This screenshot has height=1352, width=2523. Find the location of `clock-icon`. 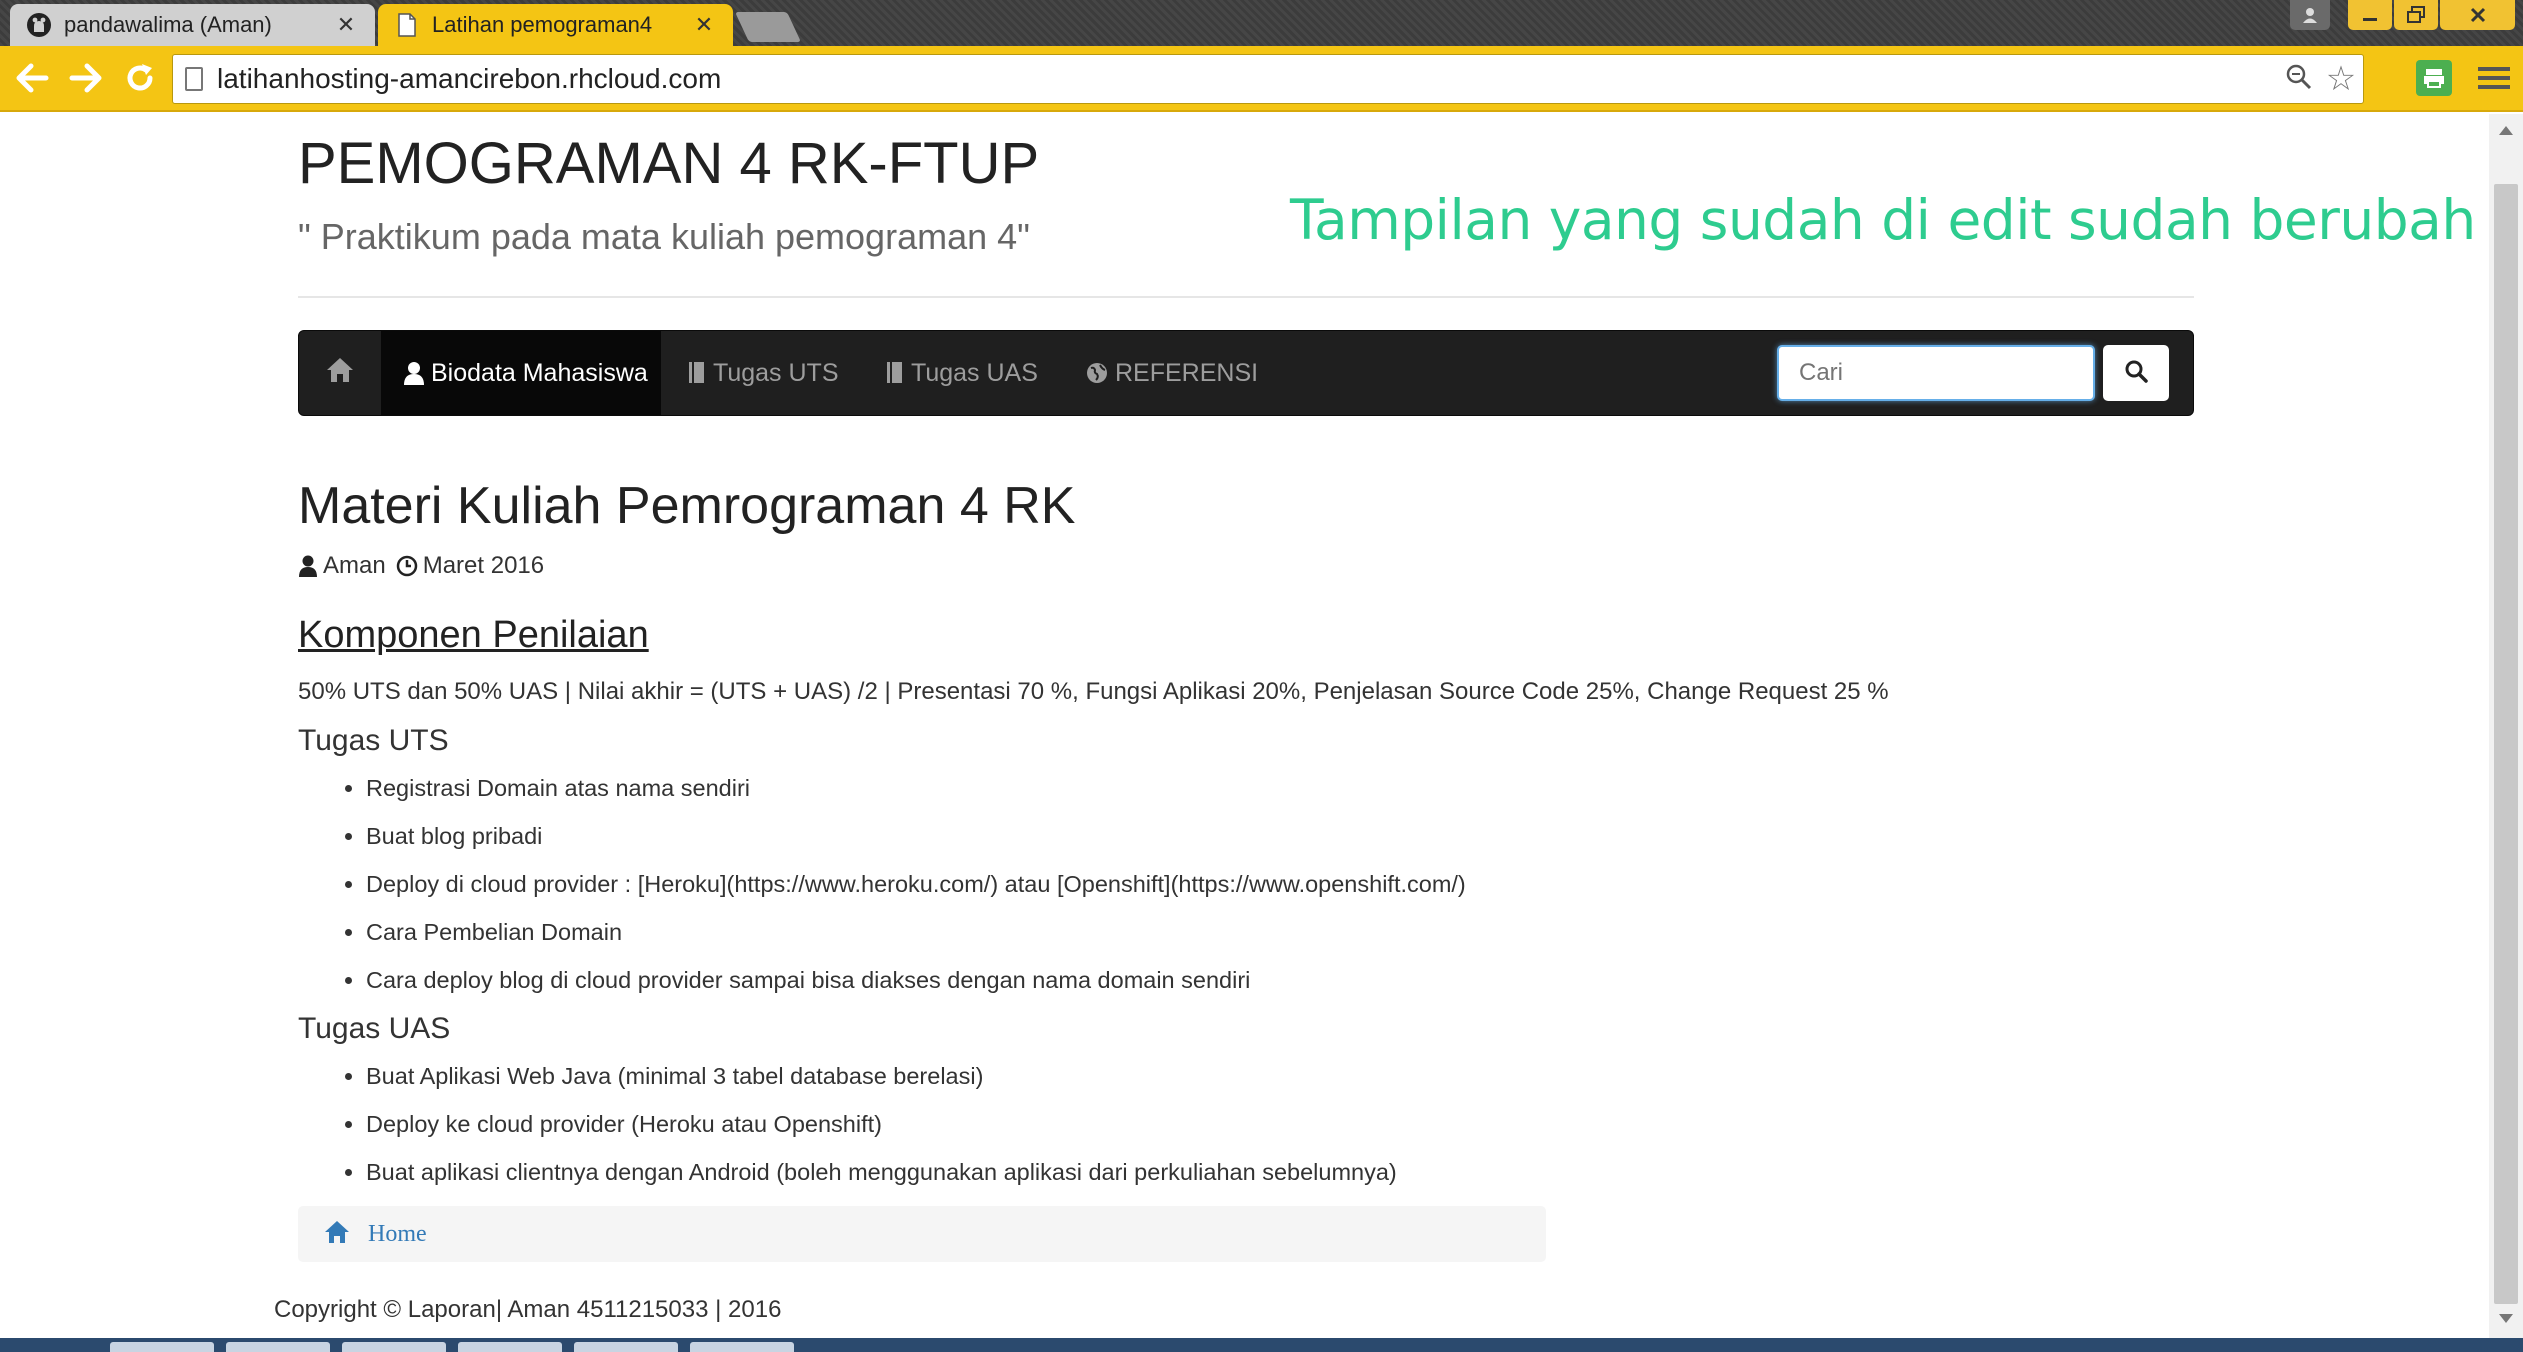

clock-icon is located at coordinates (407, 566).